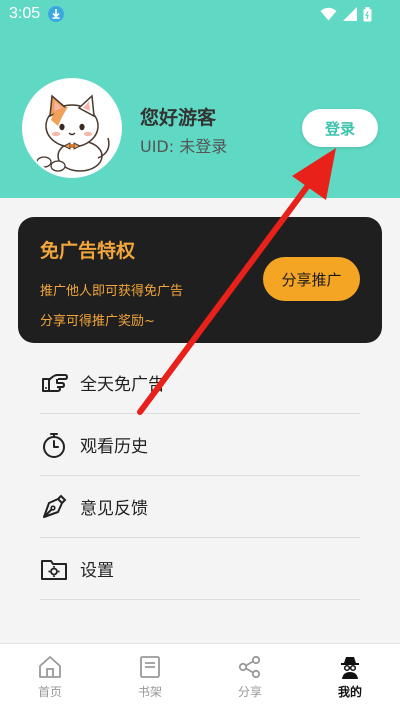 The width and height of the screenshot is (400, 710). I want to click on menu-label-settings: 设置, so click(97, 571).